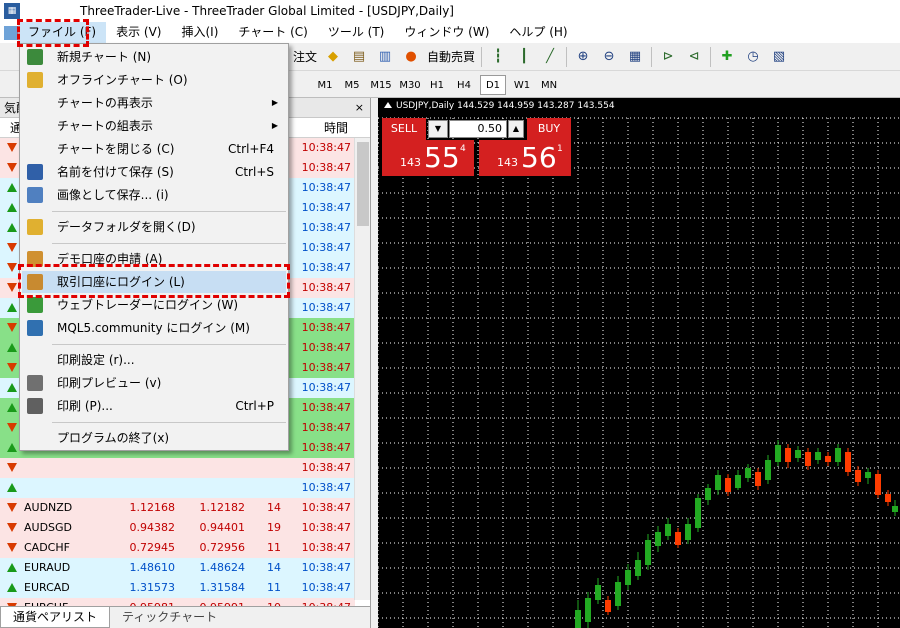 This screenshot has height=628, width=900. I want to click on tag-icon: ◆, so click(333, 57).